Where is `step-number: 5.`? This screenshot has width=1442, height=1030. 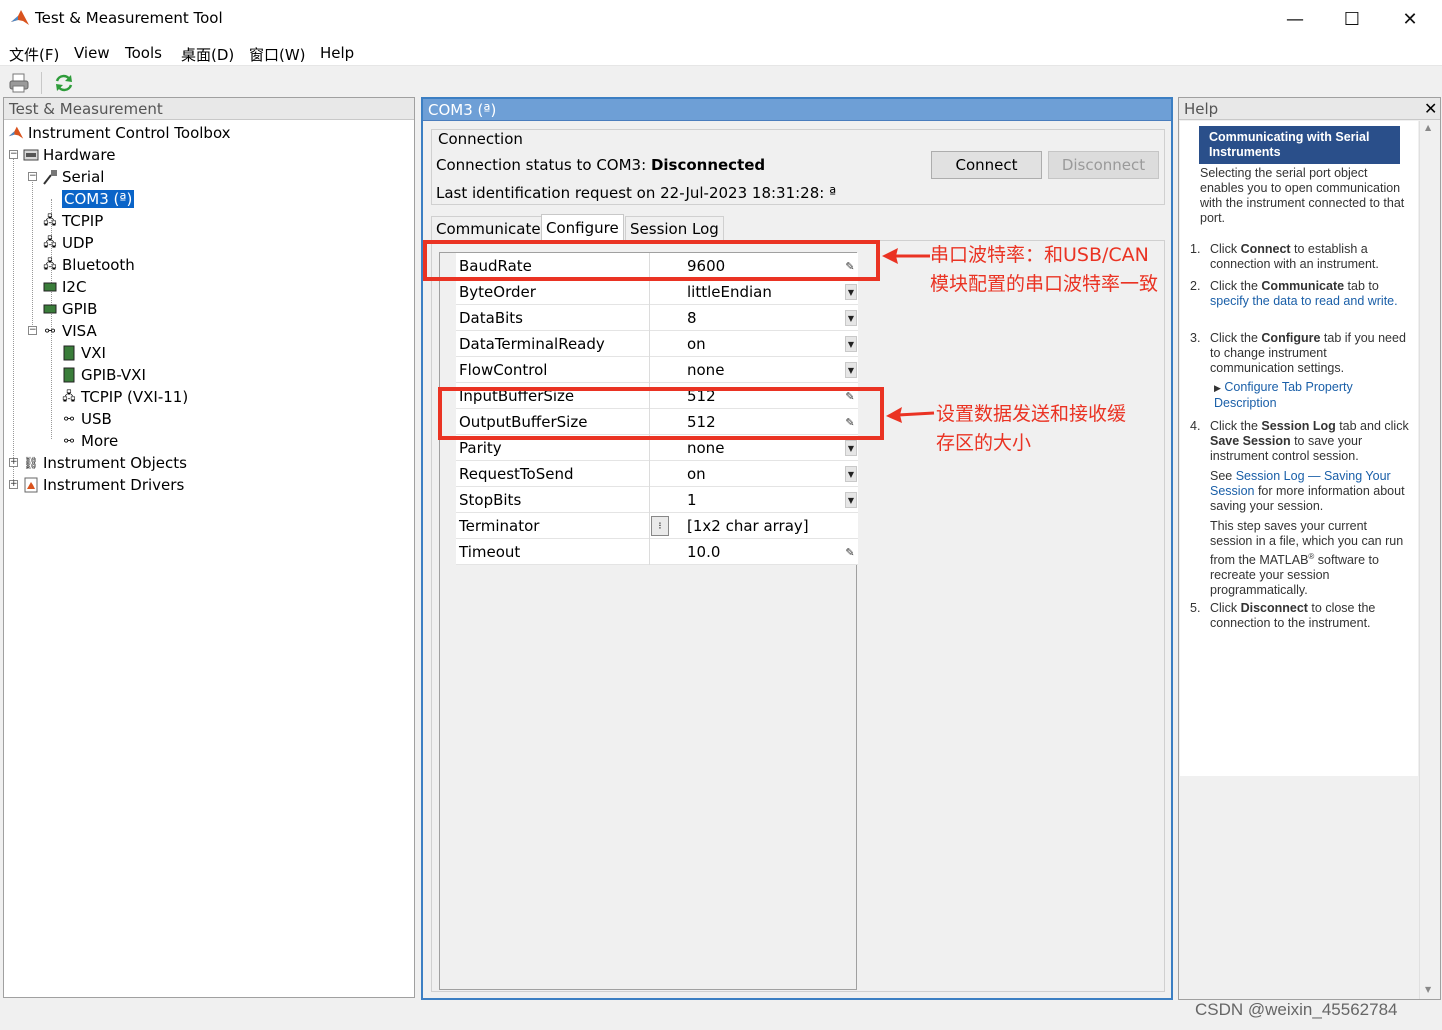 step-number: 5. is located at coordinates (1195, 608).